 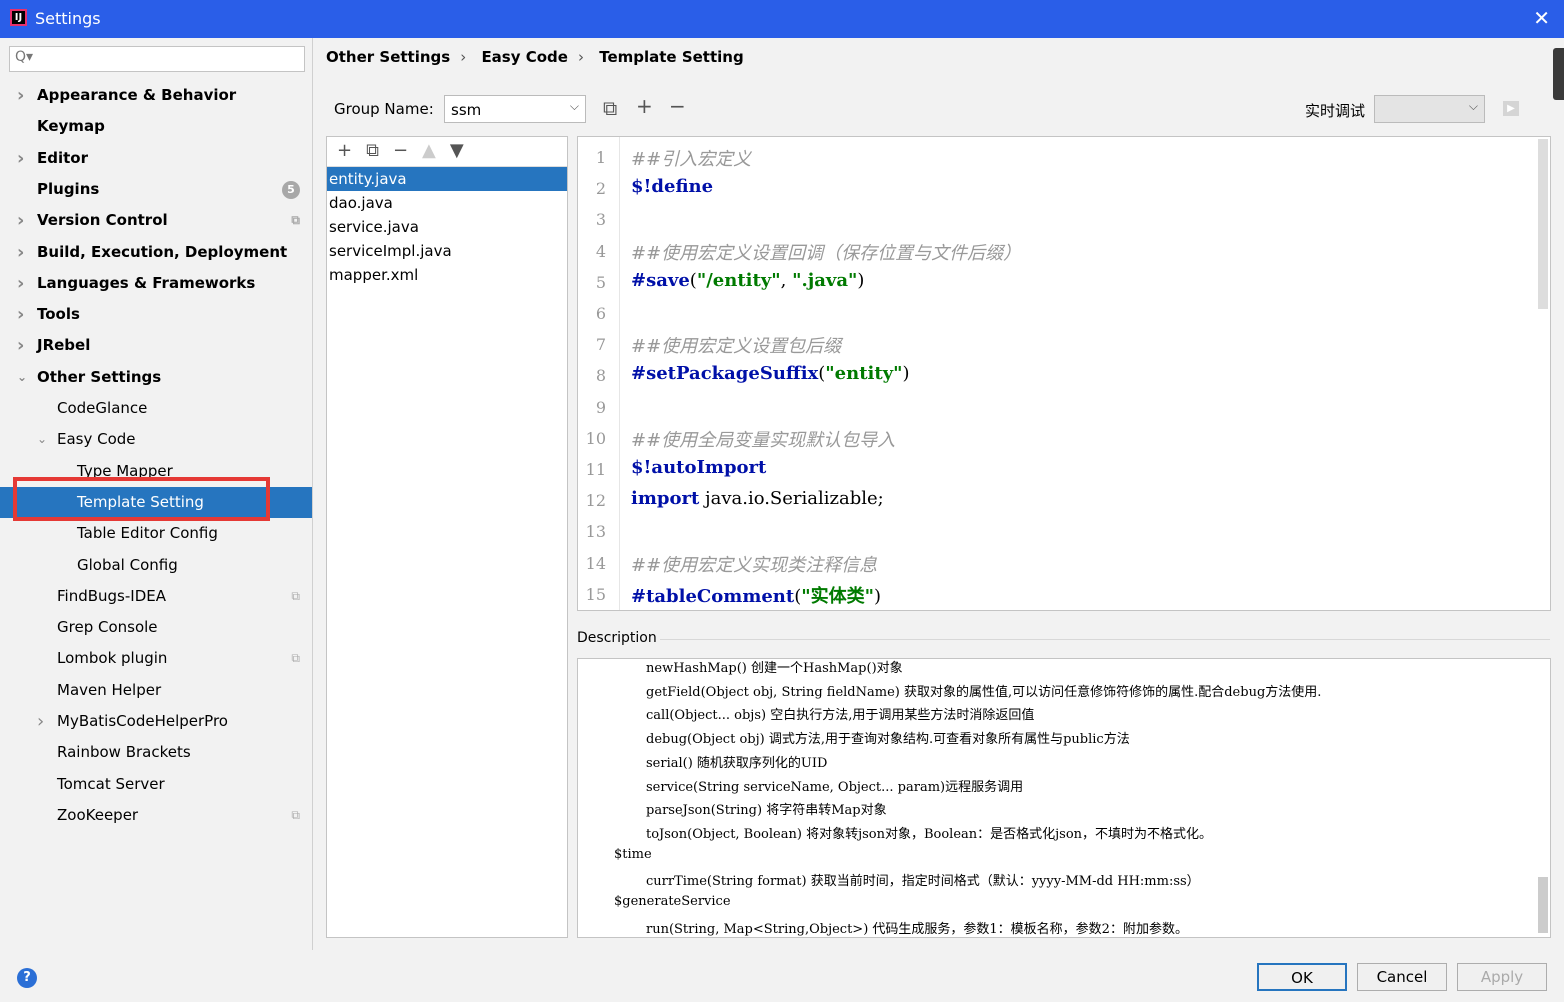 What do you see at coordinates (677, 106) in the screenshot?
I see `remove-group-icon: −` at bounding box center [677, 106].